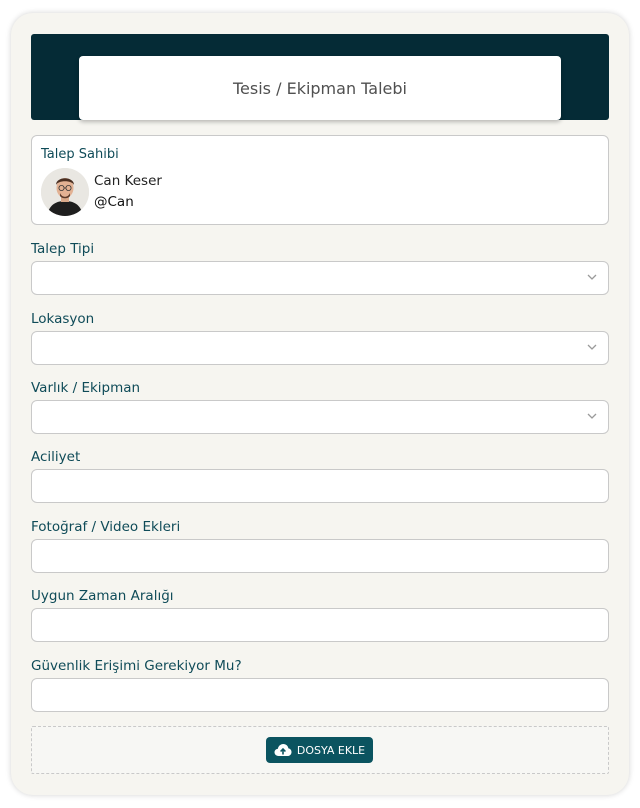  What do you see at coordinates (320, 556) in the screenshot?
I see `media-input` at bounding box center [320, 556].